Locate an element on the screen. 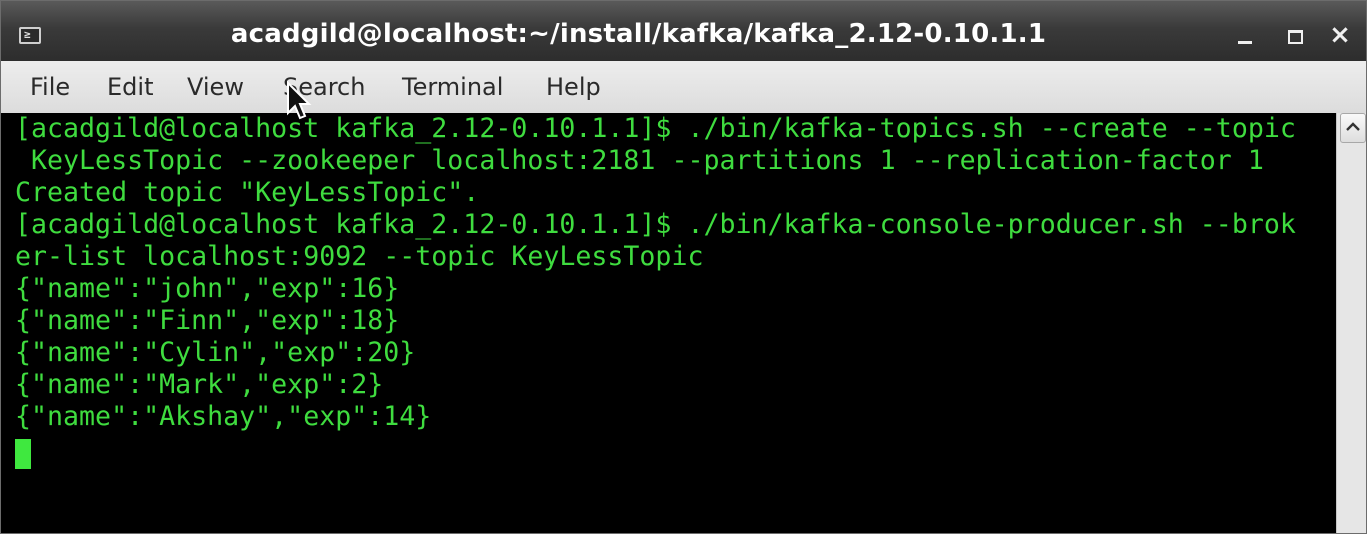 This screenshot has height=534, width=1367. terminal-line: {"name":"john","exp":16} is located at coordinates (207, 288).